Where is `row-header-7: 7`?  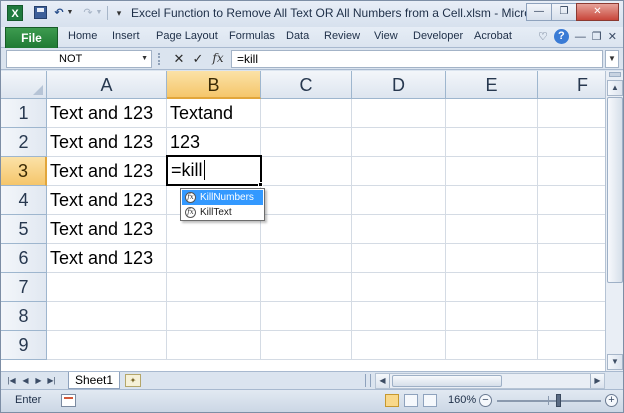 row-header-7: 7 is located at coordinates (24, 287).